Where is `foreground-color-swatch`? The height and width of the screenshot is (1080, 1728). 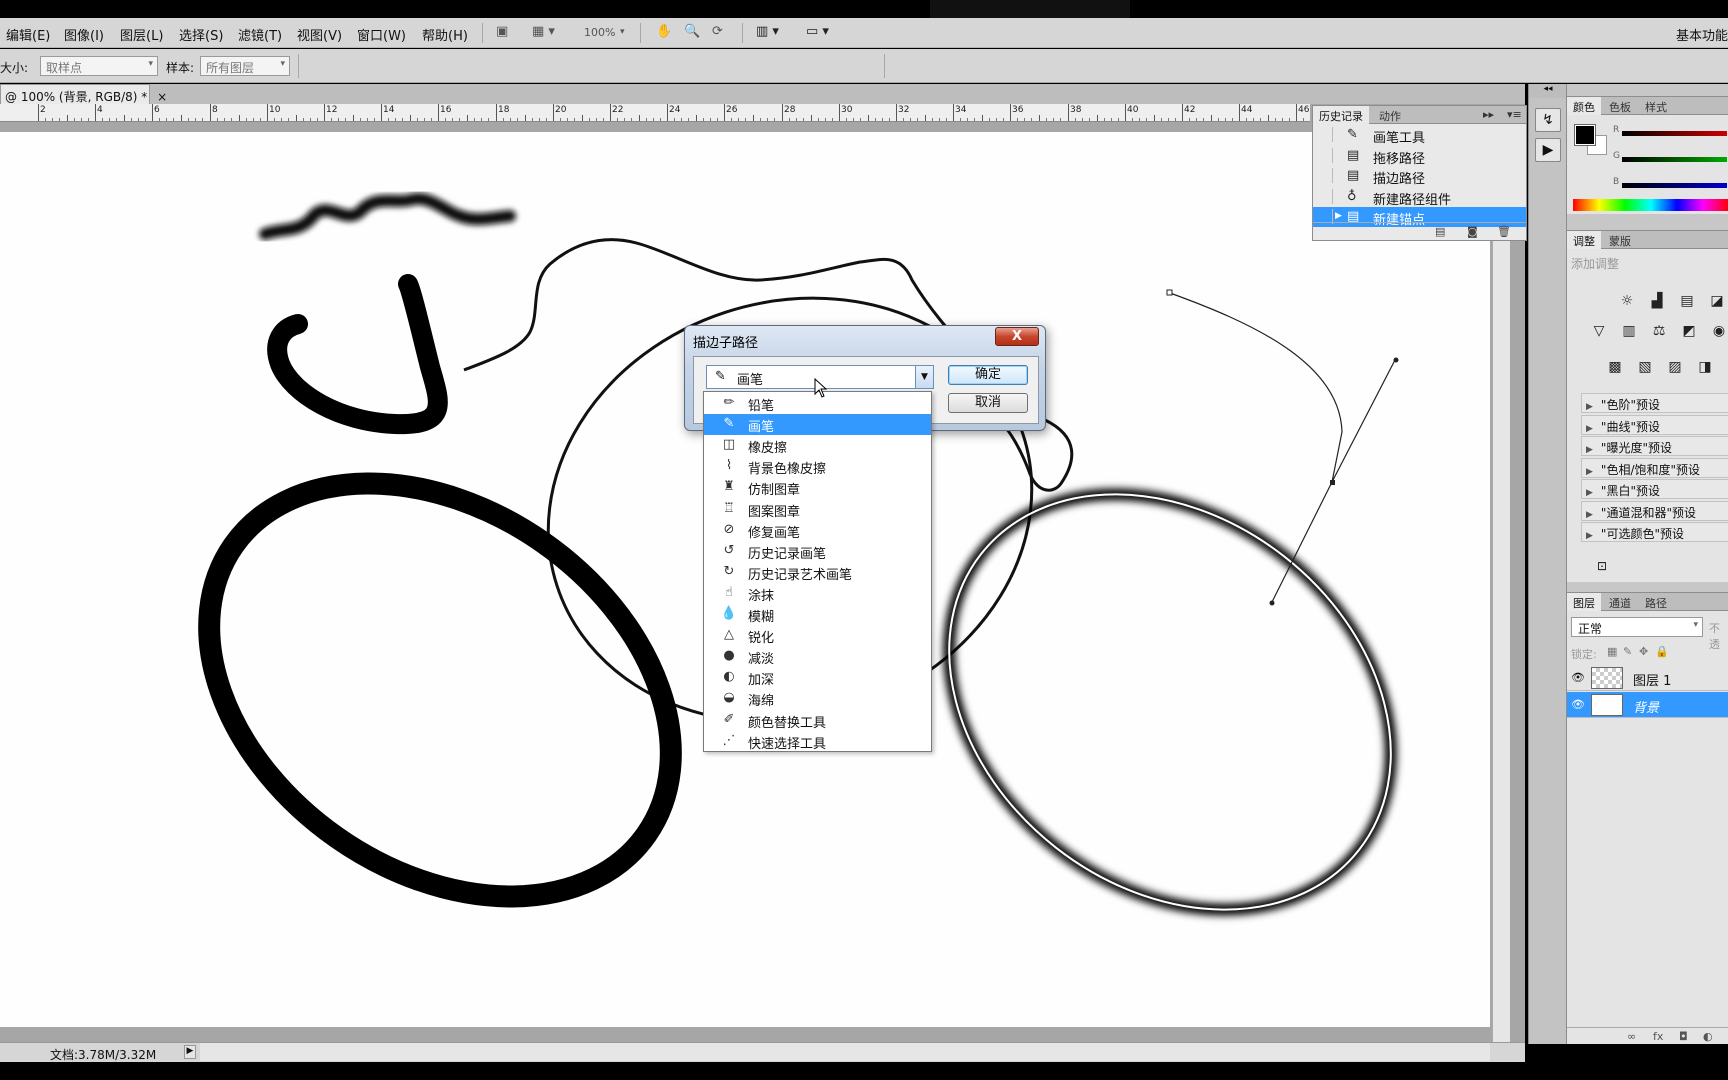 foreground-color-swatch is located at coordinates (1585, 135).